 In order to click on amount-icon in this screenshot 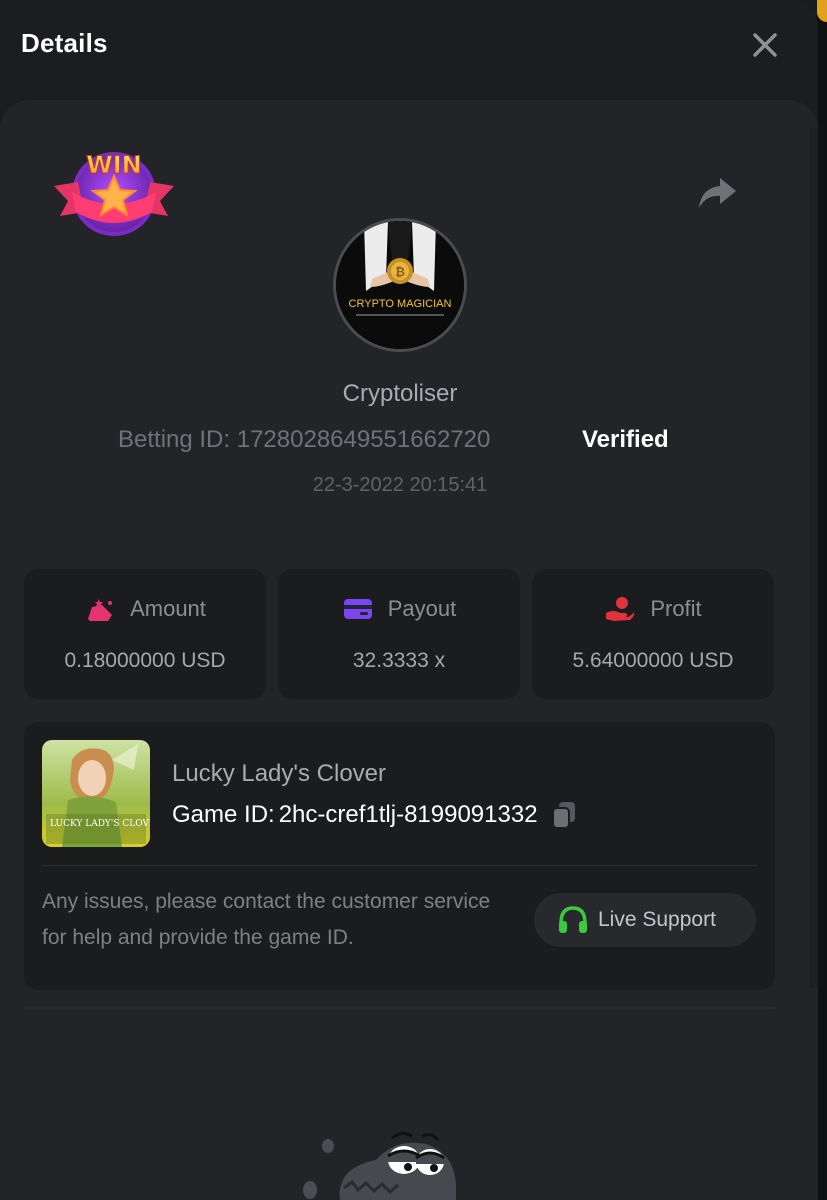, I will do `click(100, 610)`.